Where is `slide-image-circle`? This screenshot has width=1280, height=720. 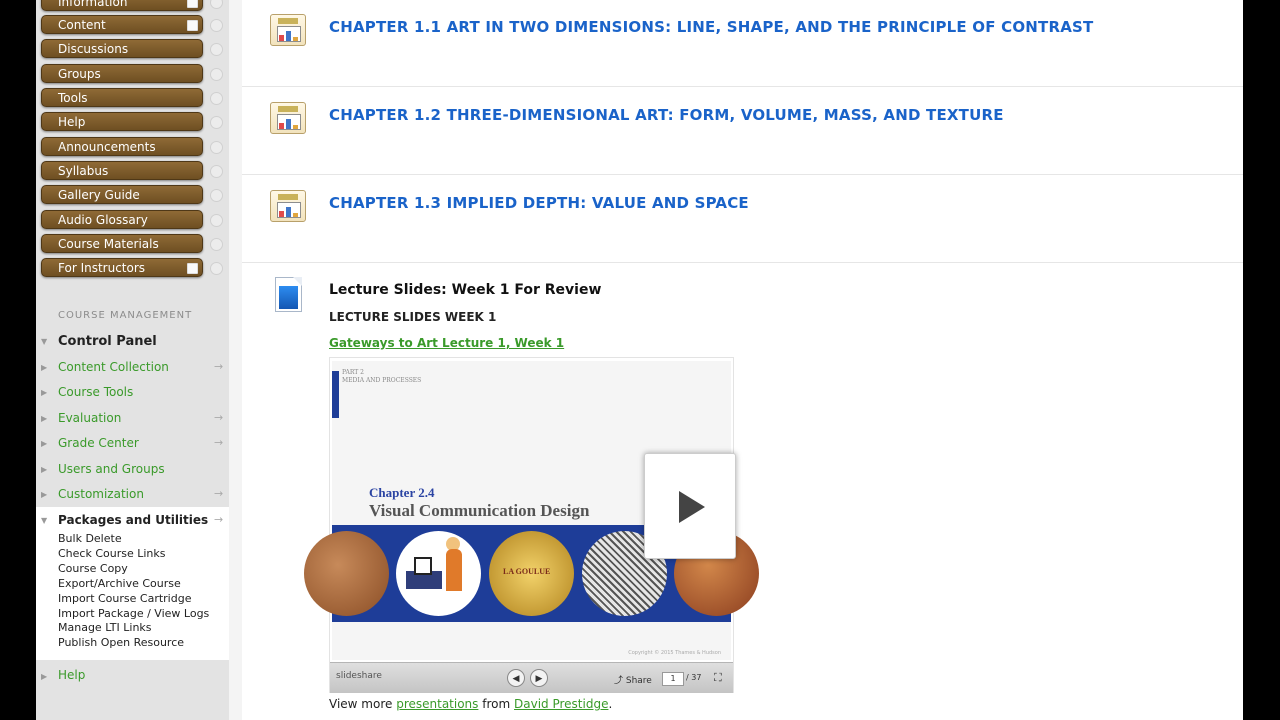
slide-image-circle is located at coordinates (438, 573).